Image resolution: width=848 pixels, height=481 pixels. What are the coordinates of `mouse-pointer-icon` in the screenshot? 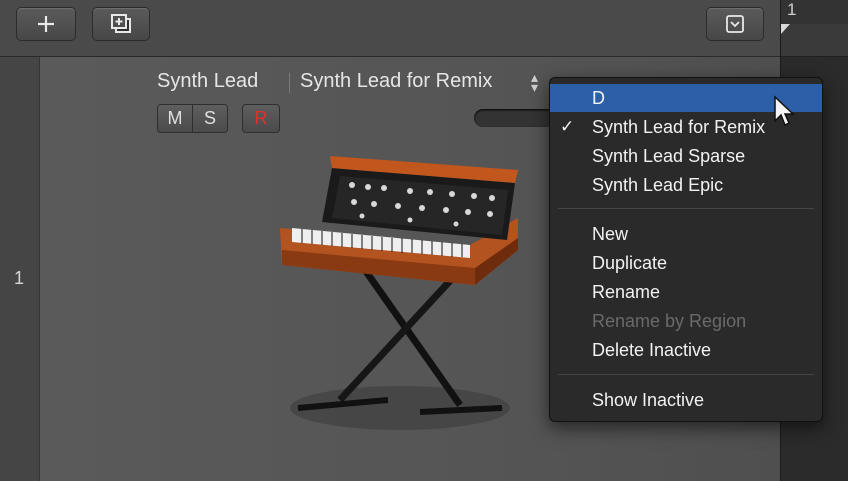 It's located at (784, 111).